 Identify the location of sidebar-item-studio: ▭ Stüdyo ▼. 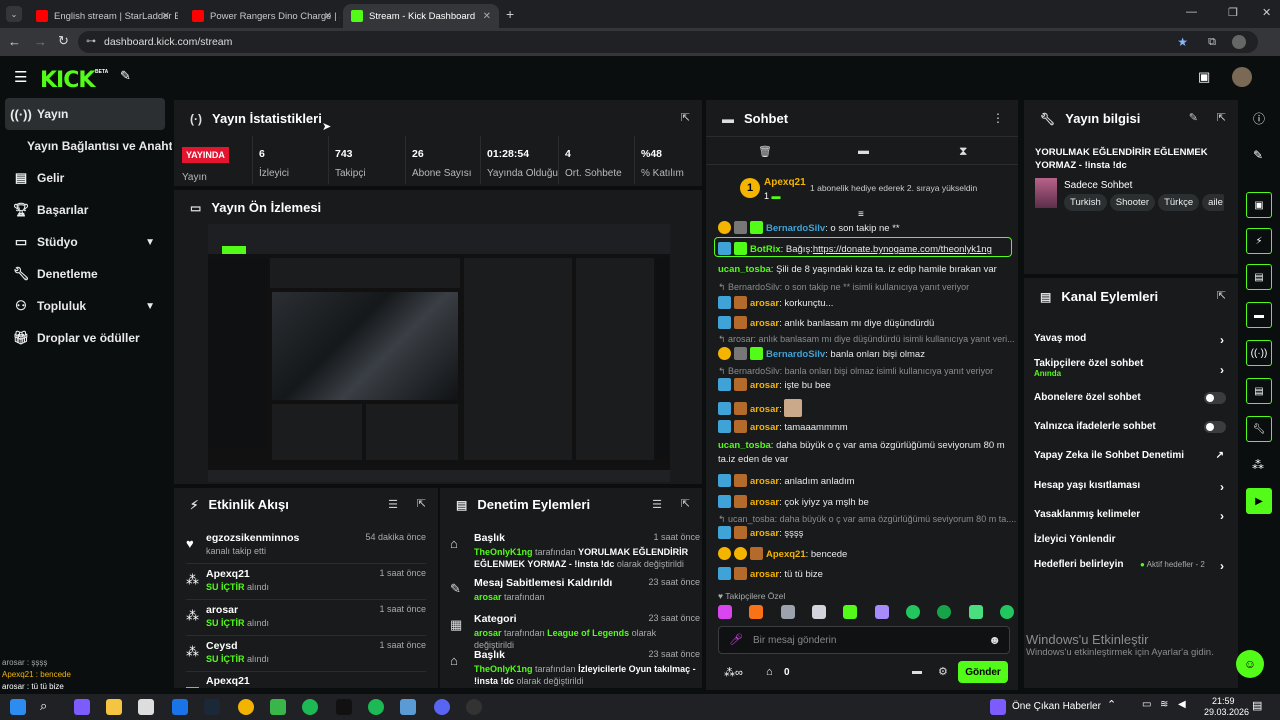
(85, 242).